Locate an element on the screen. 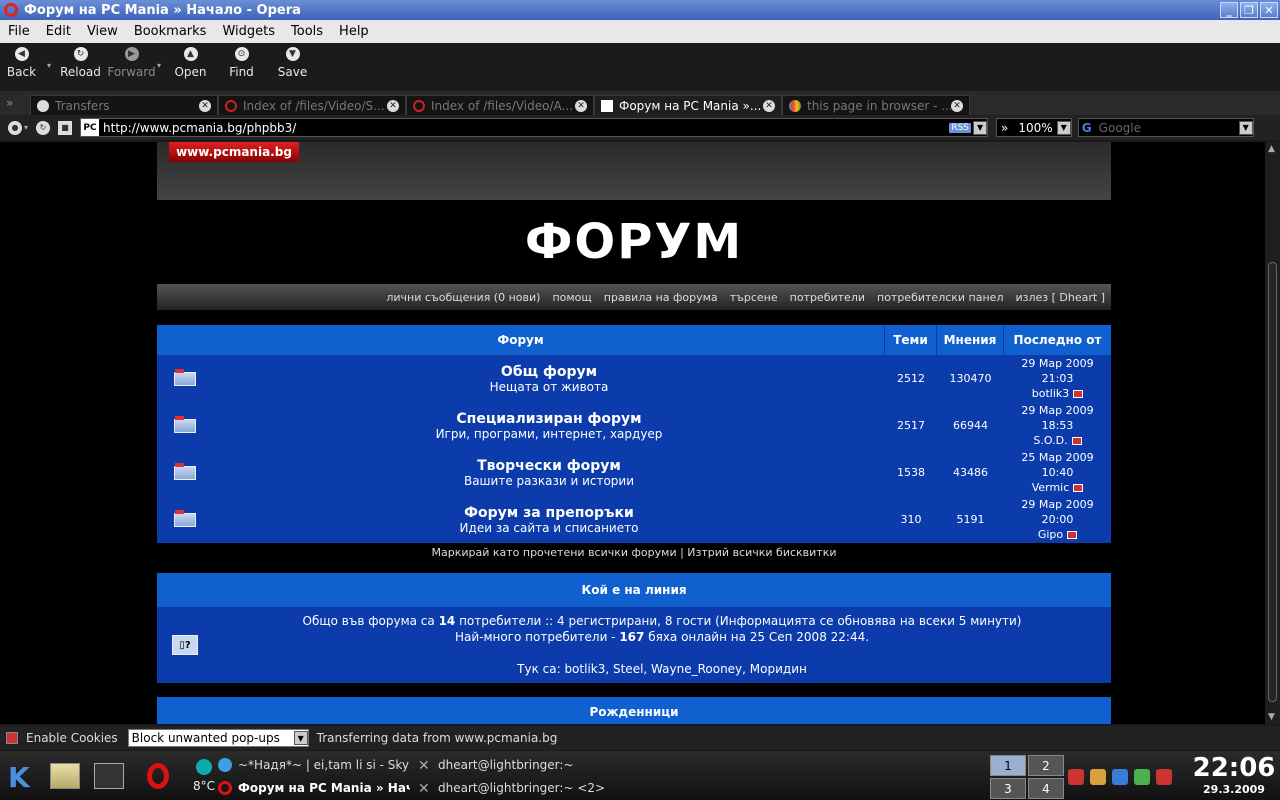 This screenshot has width=1280, height=800. open-button: ▲ Open is located at coordinates (190, 63).